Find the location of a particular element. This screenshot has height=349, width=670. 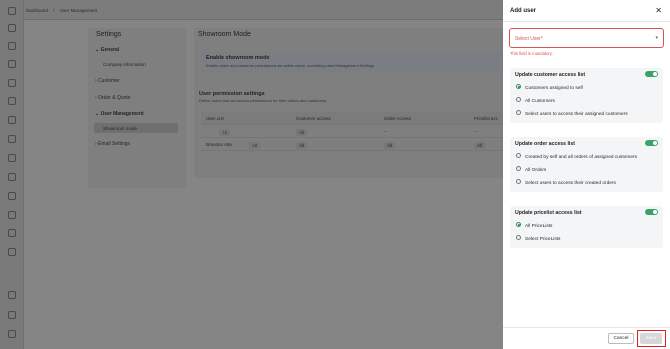

dashboard-icon is located at coordinates (12, 28).